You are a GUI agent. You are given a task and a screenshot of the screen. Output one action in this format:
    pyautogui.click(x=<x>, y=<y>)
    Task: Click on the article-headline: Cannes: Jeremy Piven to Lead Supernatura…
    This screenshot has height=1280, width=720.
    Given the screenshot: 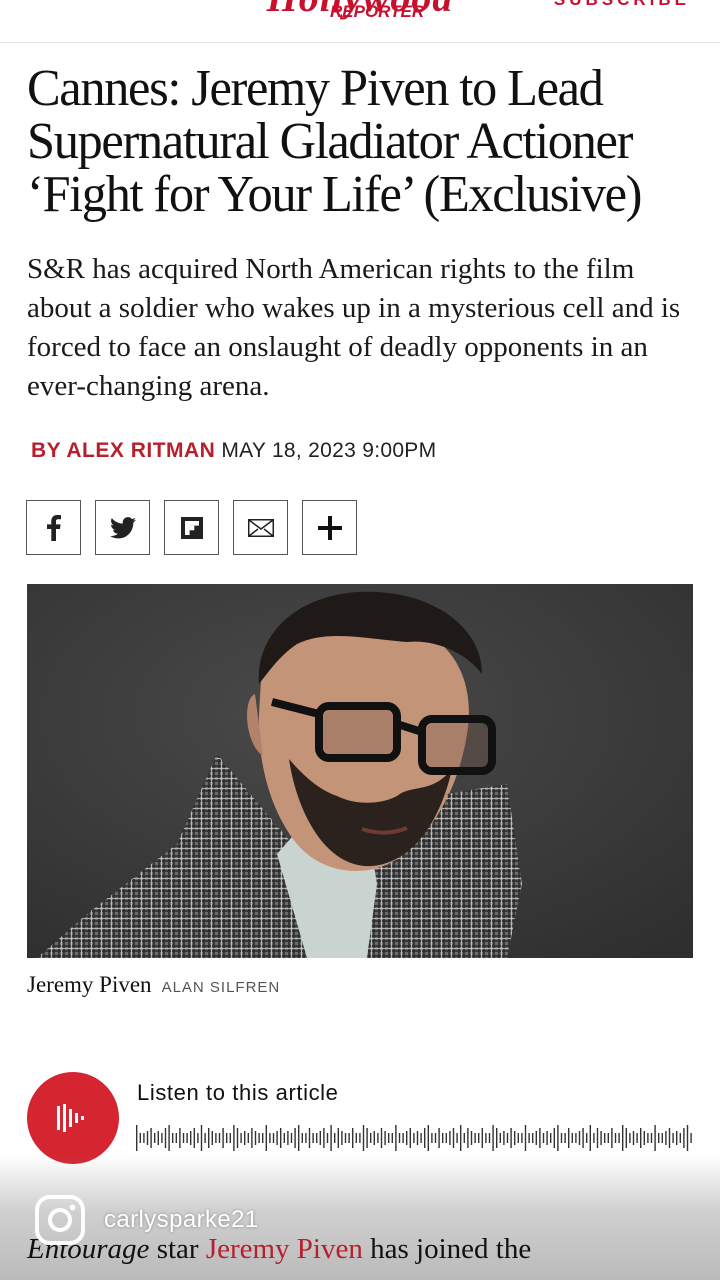 What is the action you would take?
    pyautogui.click(x=334, y=141)
    